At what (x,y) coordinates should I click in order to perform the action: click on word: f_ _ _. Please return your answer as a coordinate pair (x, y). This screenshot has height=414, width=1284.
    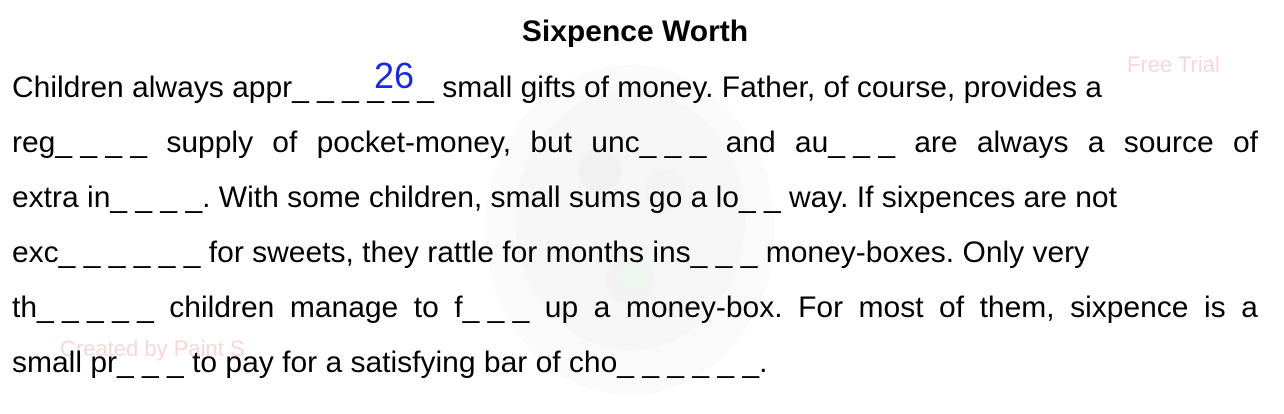
    Looking at the image, I should click on (492, 307).